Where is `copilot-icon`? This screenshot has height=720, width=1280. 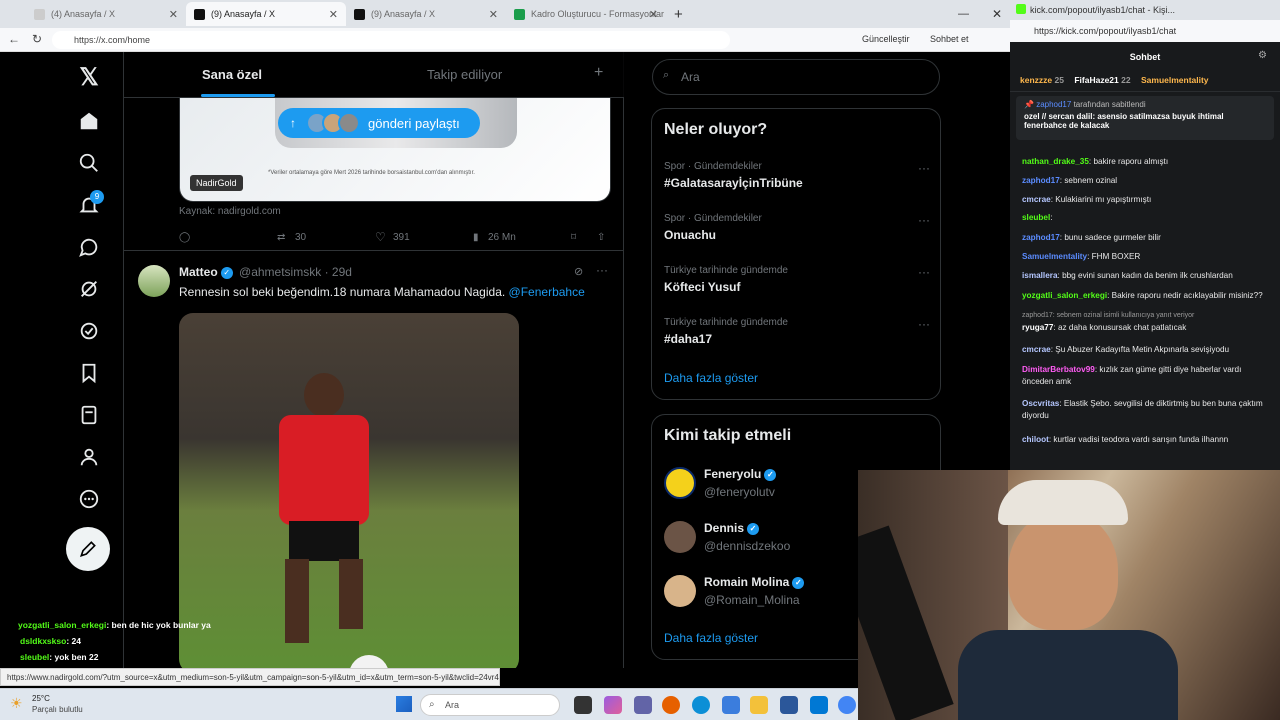 copilot-icon is located at coordinates (613, 705).